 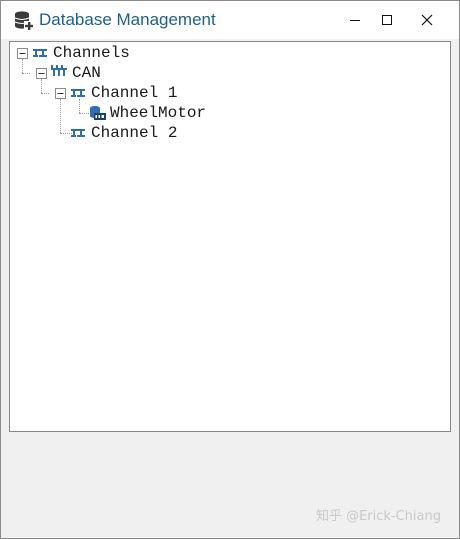 I want to click on dbc-file-icon, so click(x=98, y=113).